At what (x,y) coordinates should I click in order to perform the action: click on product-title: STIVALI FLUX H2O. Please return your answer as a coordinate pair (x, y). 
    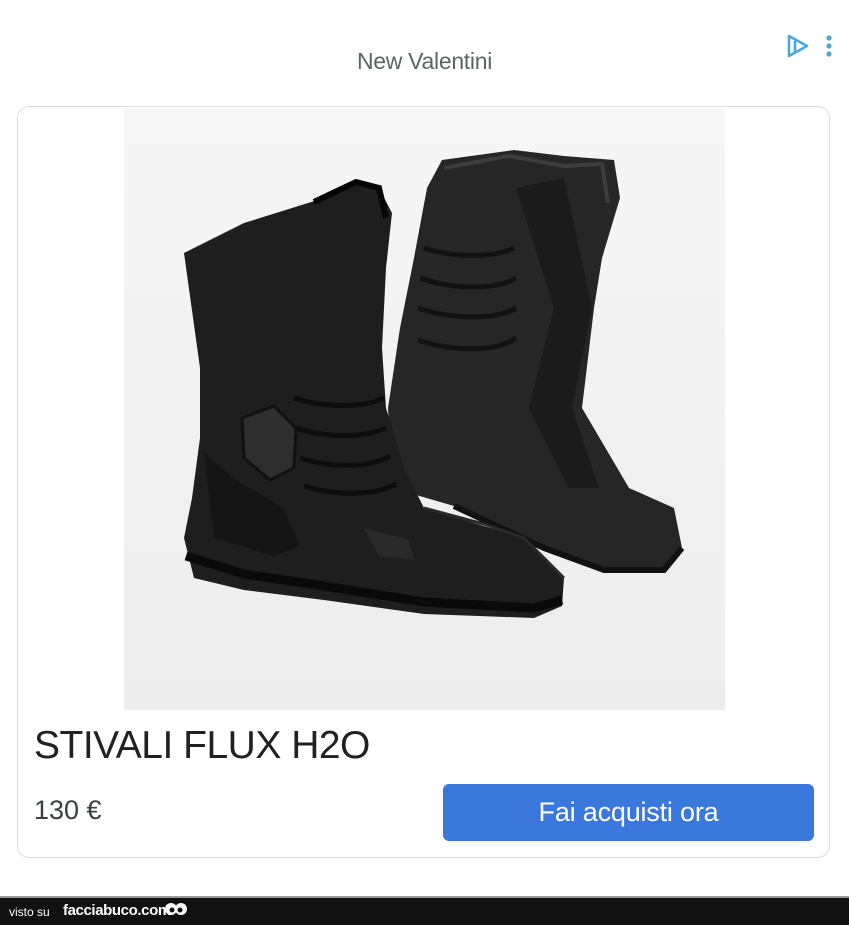
    Looking at the image, I should click on (202, 746).